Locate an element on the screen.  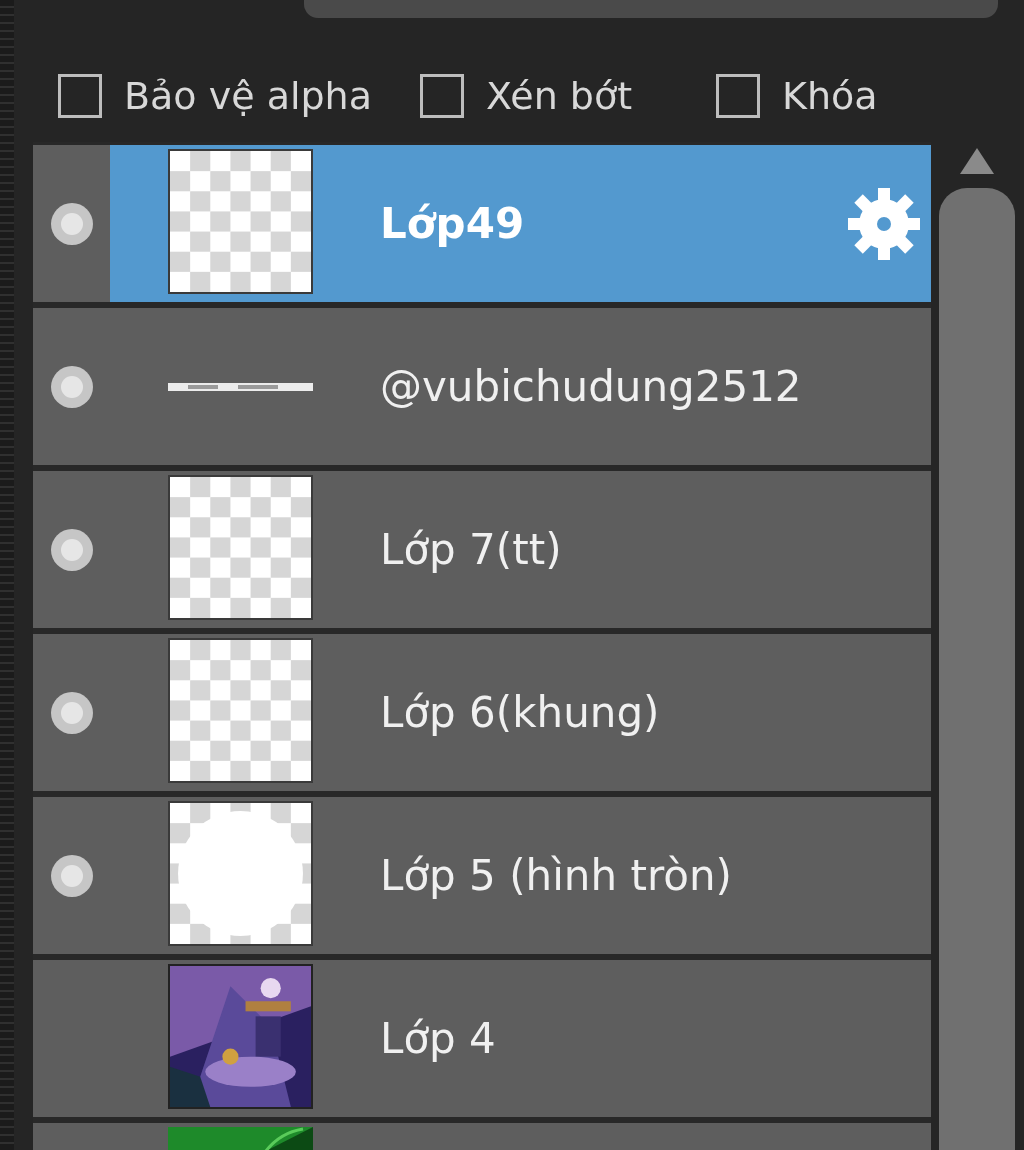
layer-name: Lớp 6(khung) is located at coordinates (520, 713).